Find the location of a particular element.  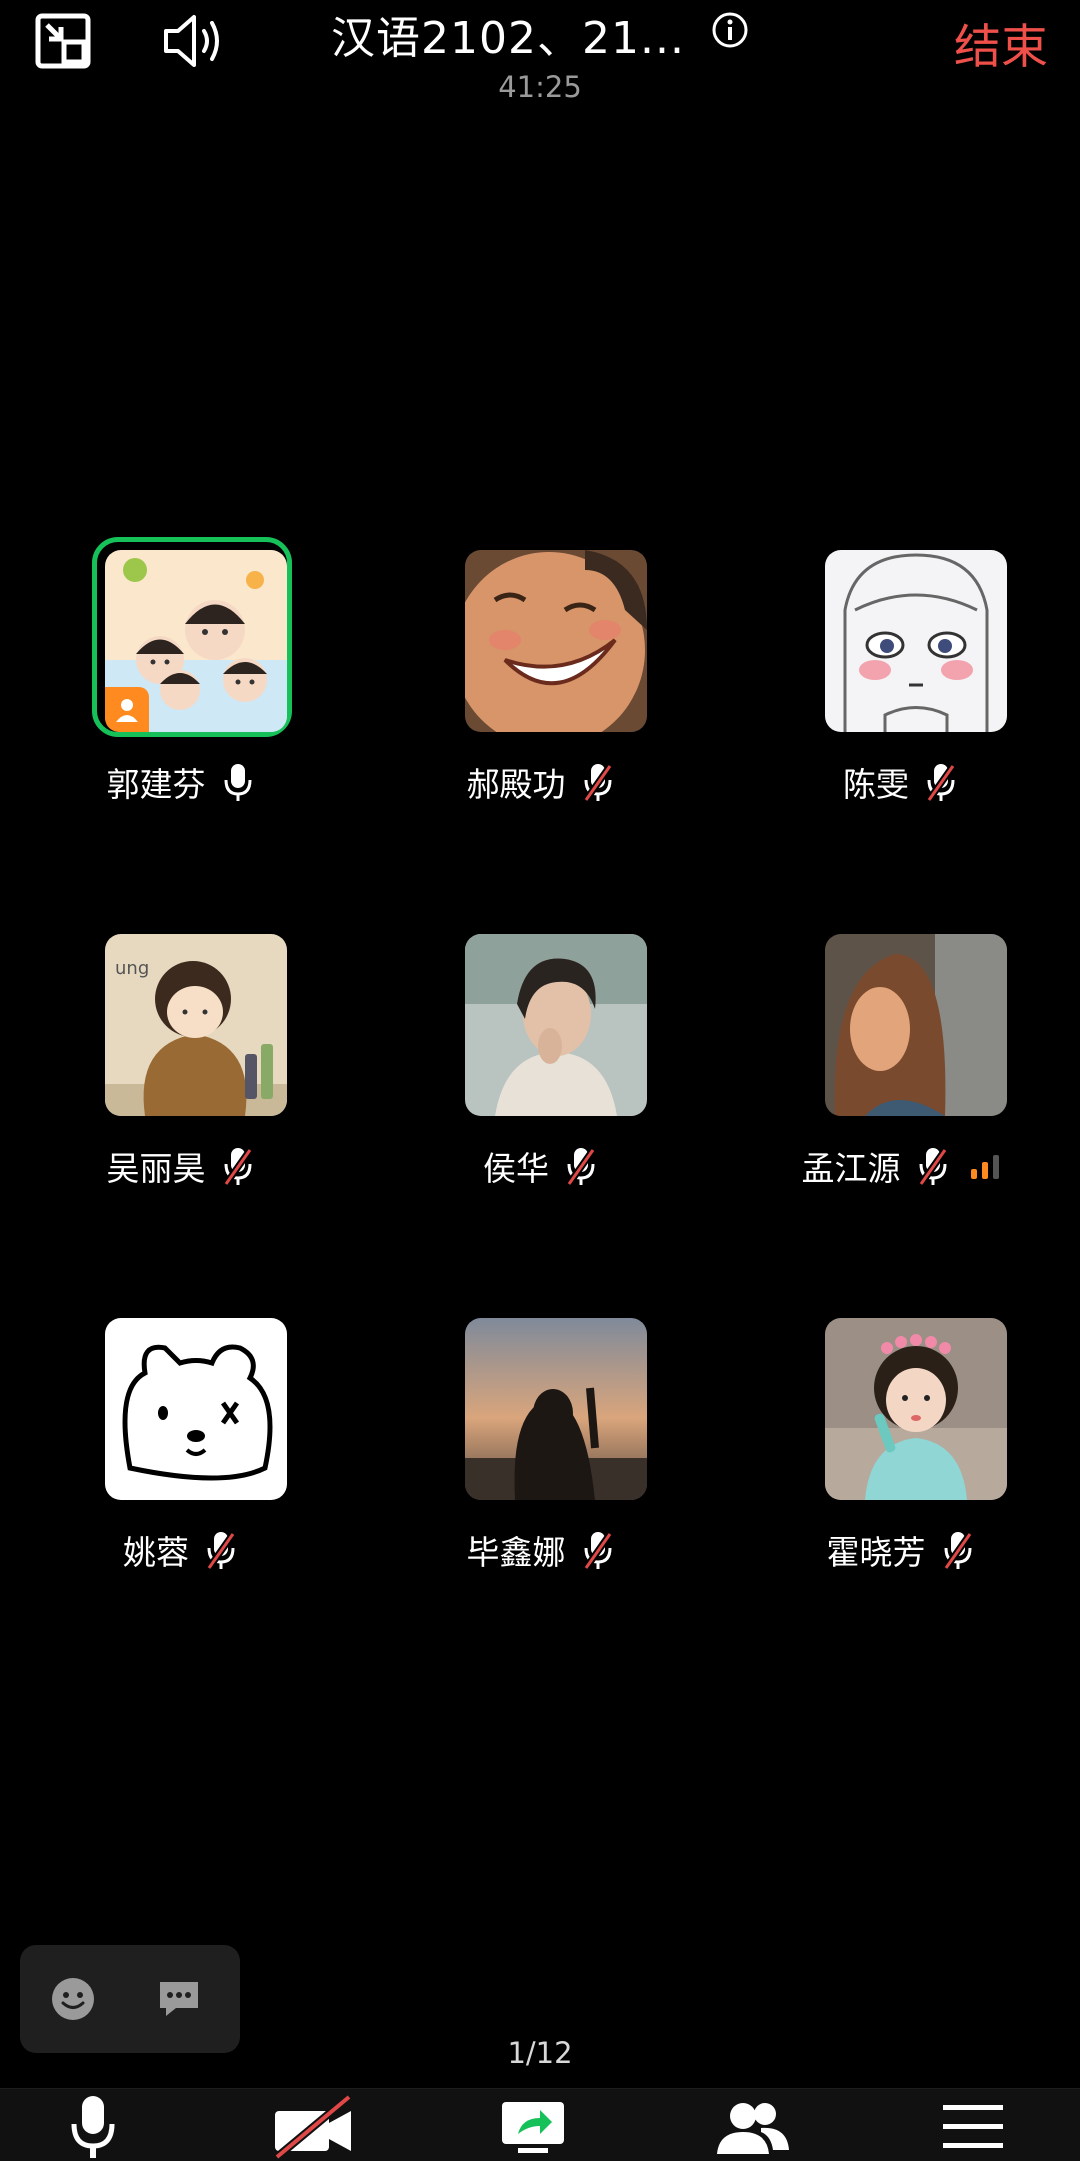

bear-drawing-avatar is located at coordinates (196, 1409).